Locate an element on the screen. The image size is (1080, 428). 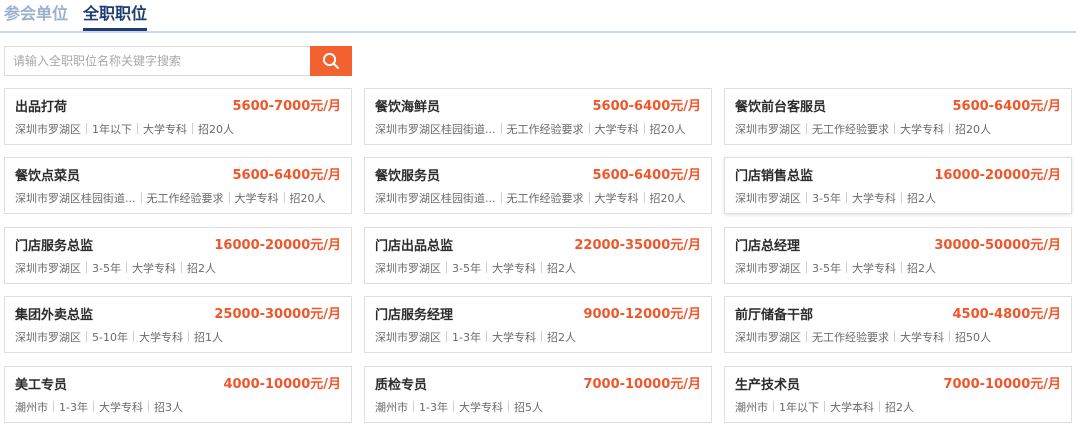
job-salary: 7000-10000元/月 is located at coordinates (642, 384).